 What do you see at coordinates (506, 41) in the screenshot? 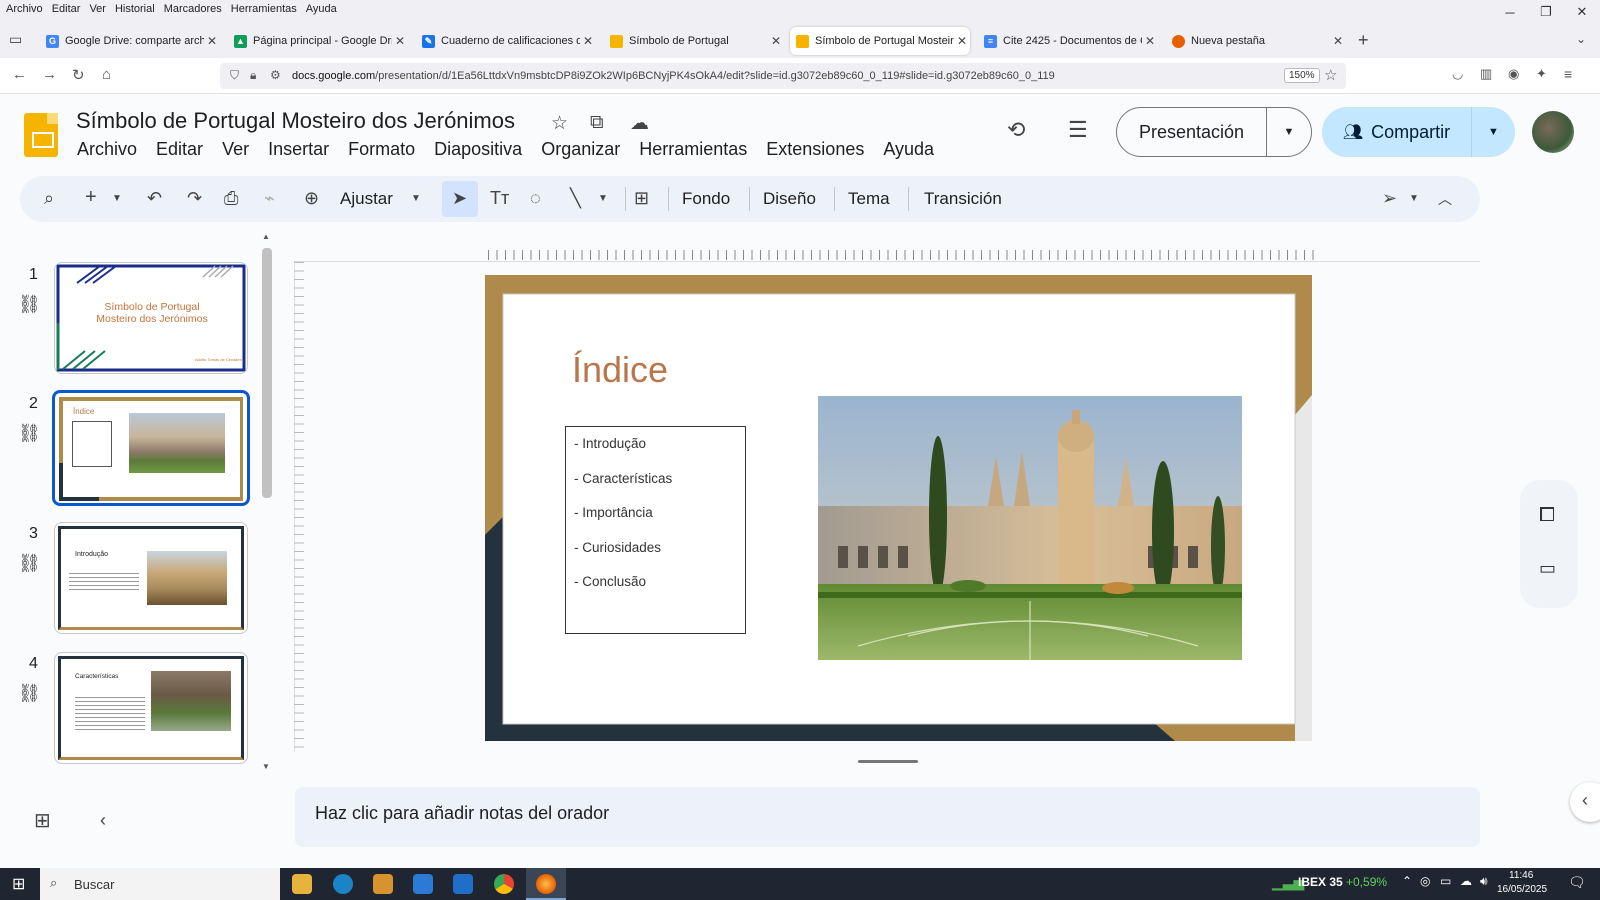
I see `tab-gradebook: ✎Cuaderno de calificaciones de 1✕` at bounding box center [506, 41].